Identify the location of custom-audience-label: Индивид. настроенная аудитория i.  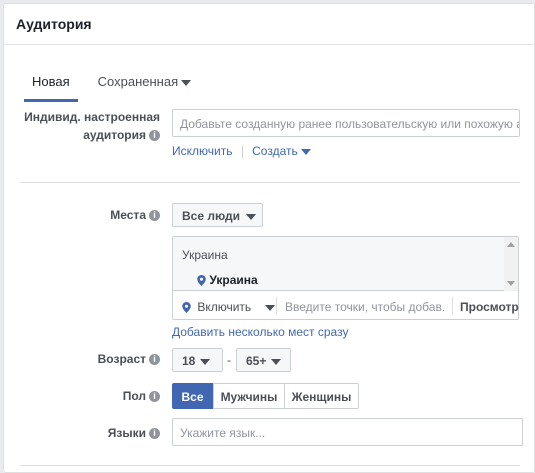
(90, 126).